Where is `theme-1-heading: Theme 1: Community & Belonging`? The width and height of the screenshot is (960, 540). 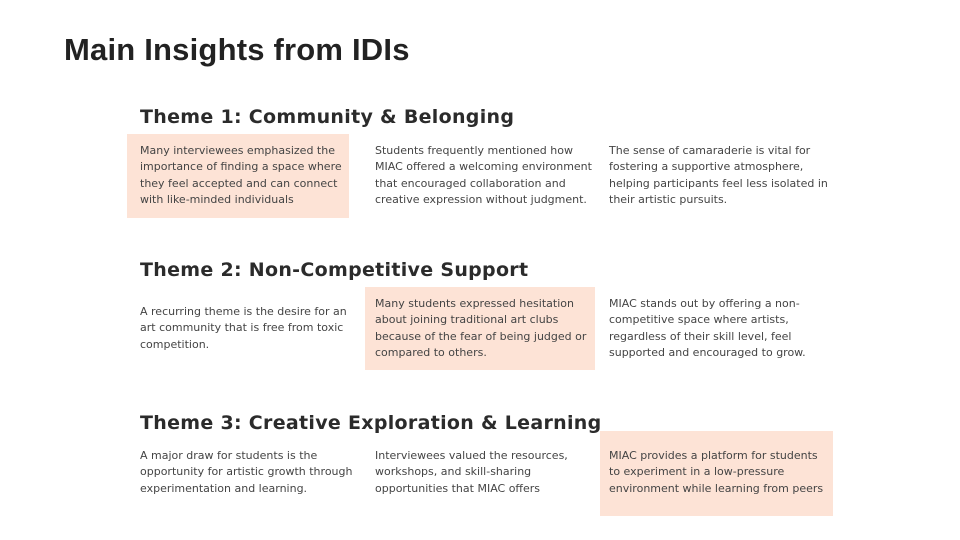 theme-1-heading: Theme 1: Community & Belonging is located at coordinates (327, 117).